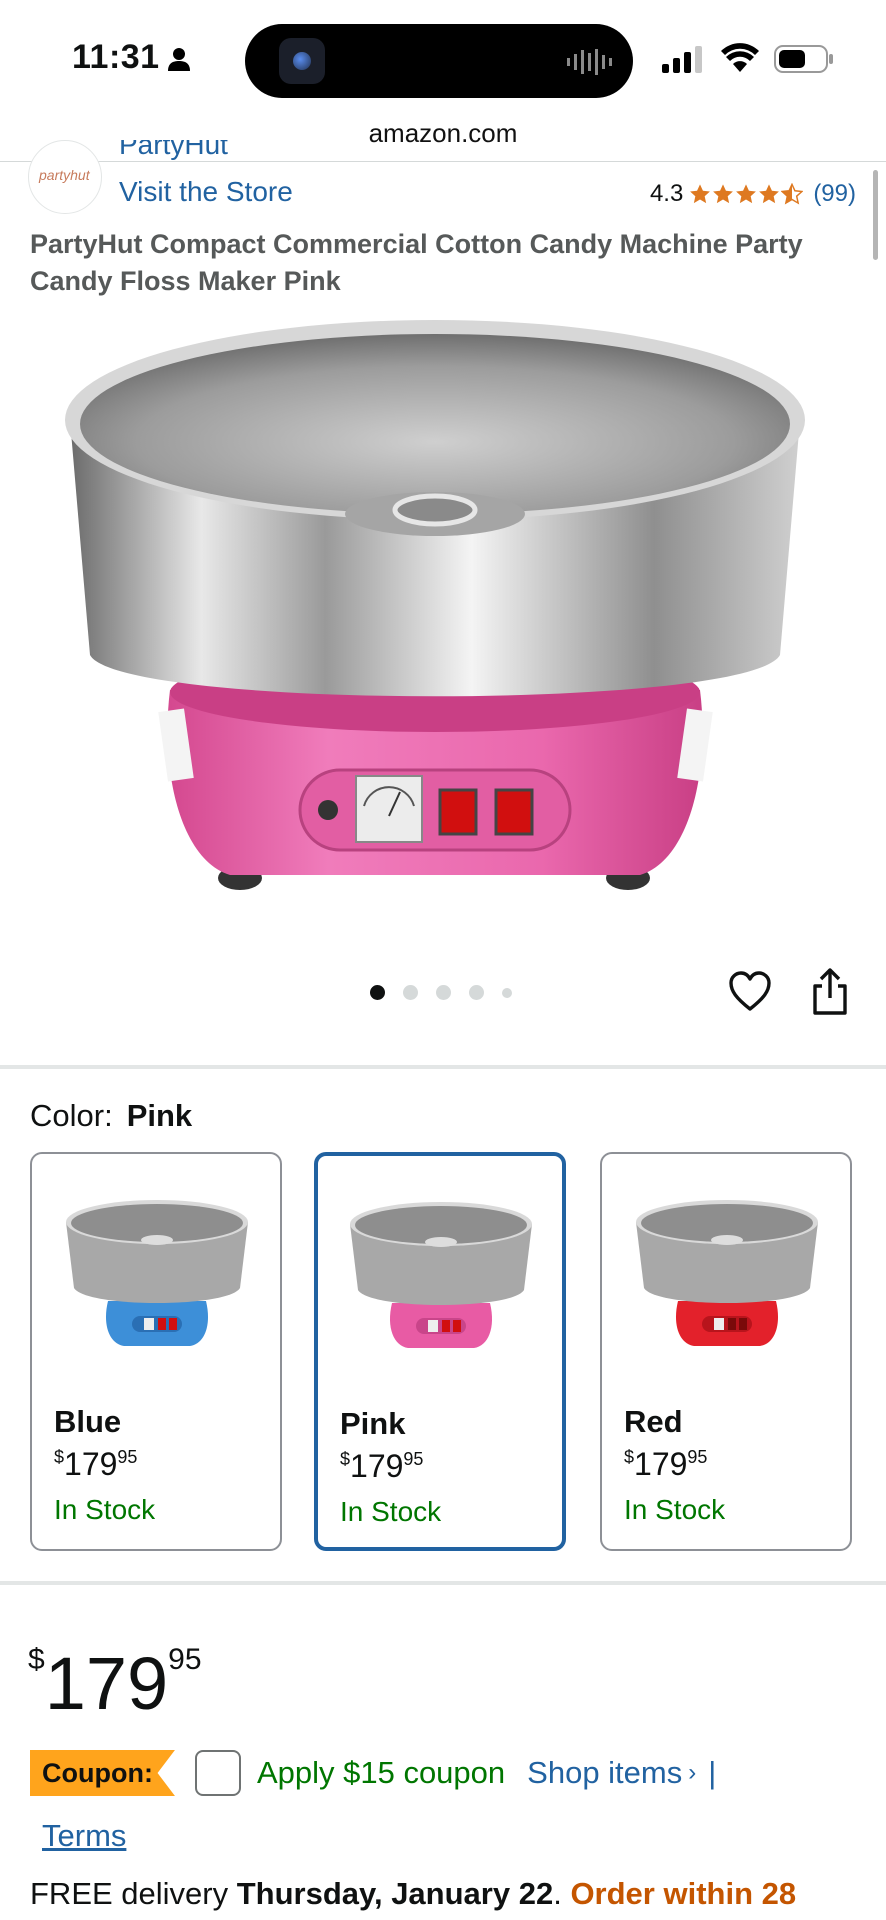  I want to click on rating-summary: 4.3 (99), so click(753, 194).